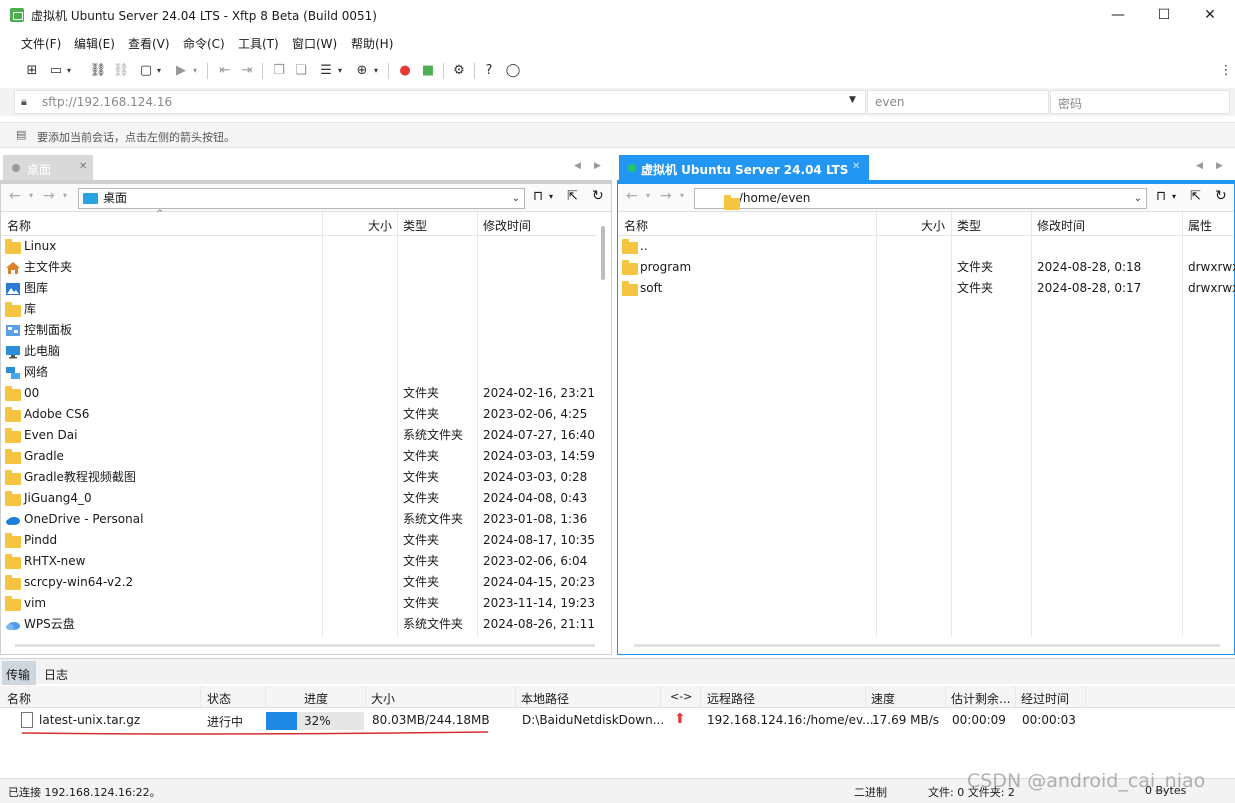 This screenshot has height=803, width=1235. I want to click on menu-file: 文件(F), so click(41, 43).